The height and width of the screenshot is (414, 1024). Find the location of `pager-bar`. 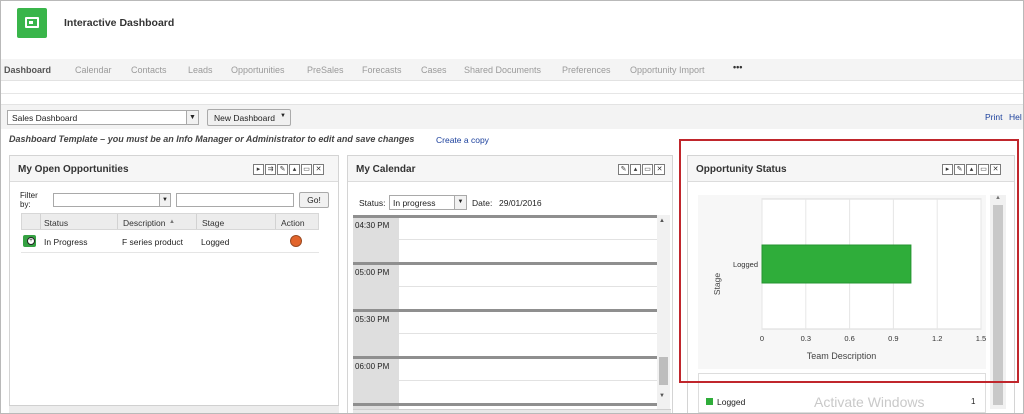

pager-bar is located at coordinates (174, 409).